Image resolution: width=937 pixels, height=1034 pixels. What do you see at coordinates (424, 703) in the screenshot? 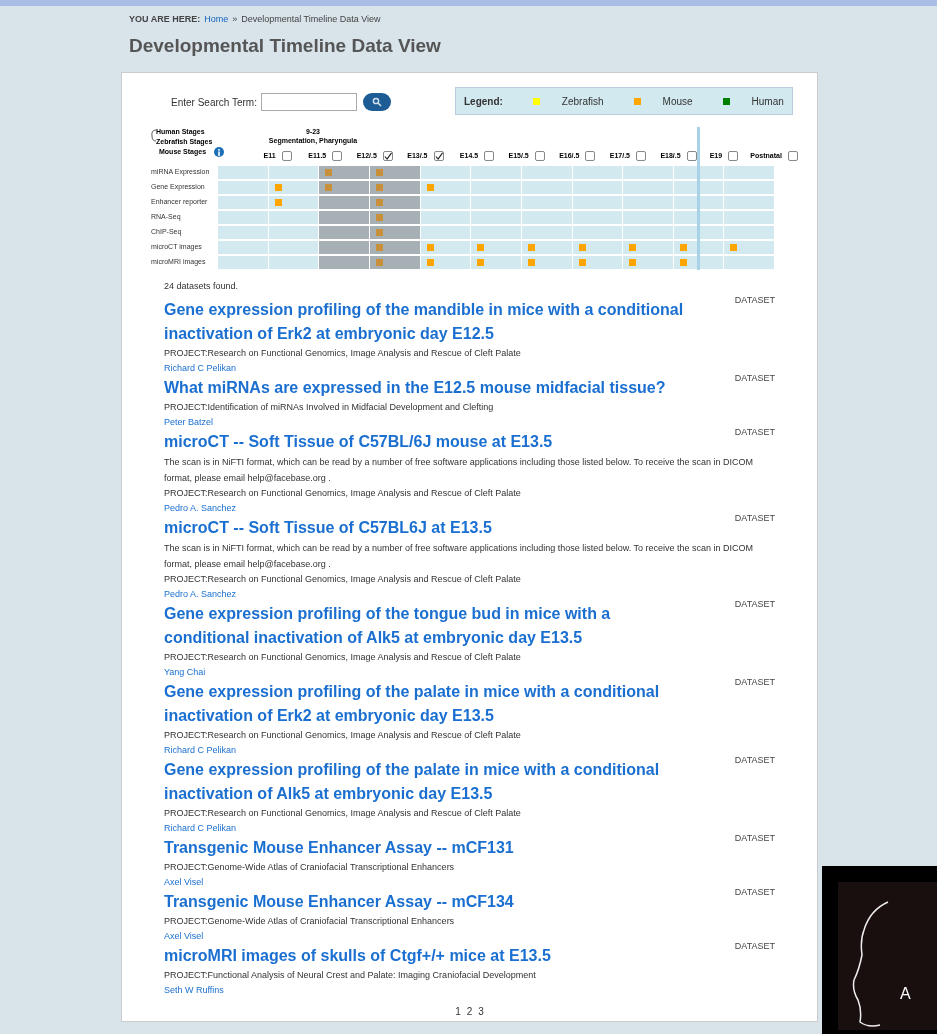
I see `dataset-title-link: Gene expression profiling of the palate in mice with a conditional inactivation of Erk2 at embryonic day E13.5` at bounding box center [424, 703].